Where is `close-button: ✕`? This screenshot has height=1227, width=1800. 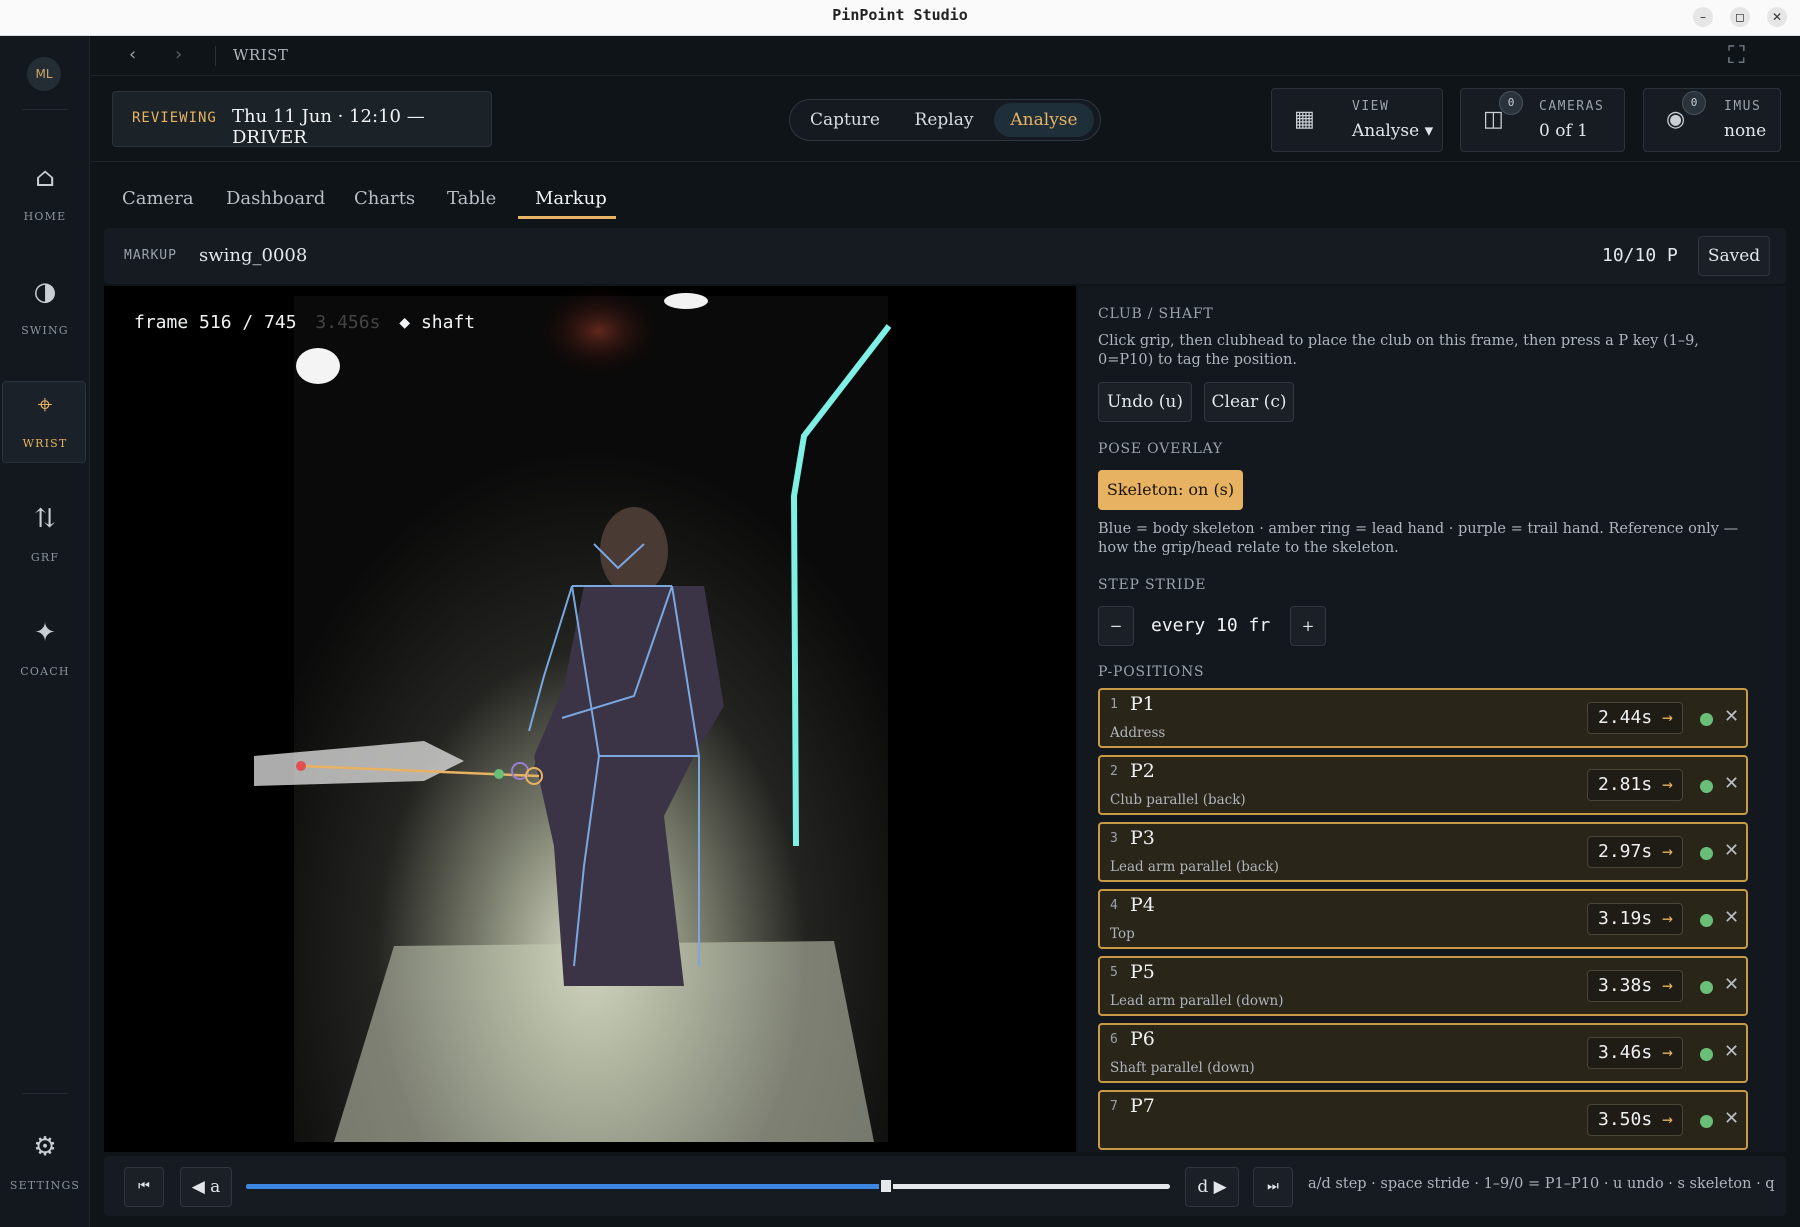
close-button: ✕ is located at coordinates (1777, 17).